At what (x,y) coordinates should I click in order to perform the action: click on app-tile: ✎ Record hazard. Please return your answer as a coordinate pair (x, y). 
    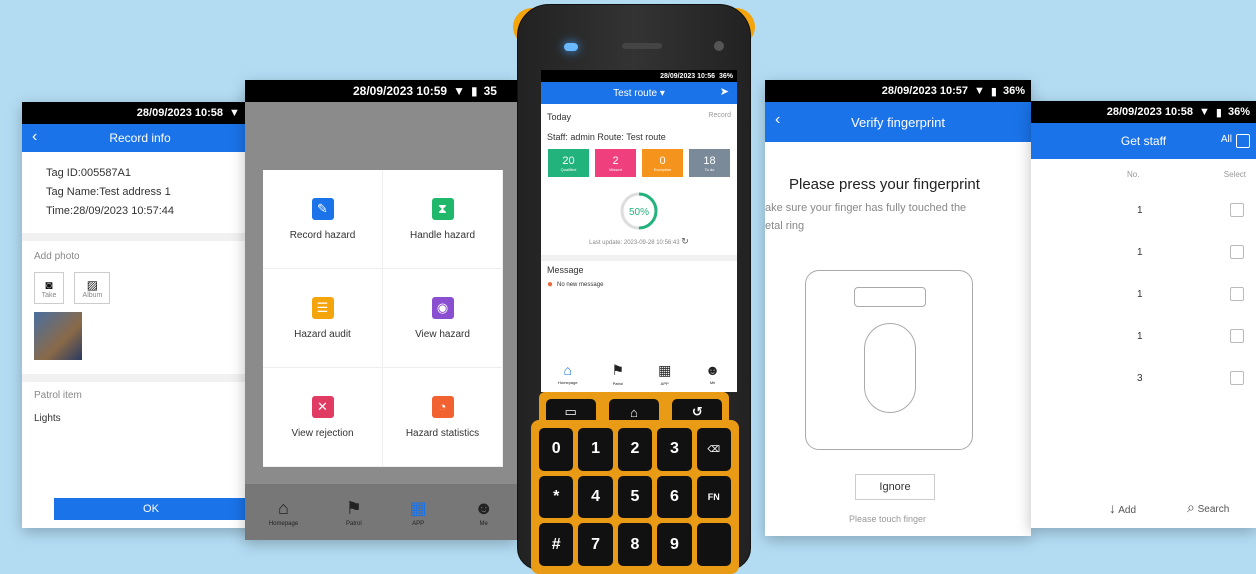
    Looking at the image, I should click on (323, 219).